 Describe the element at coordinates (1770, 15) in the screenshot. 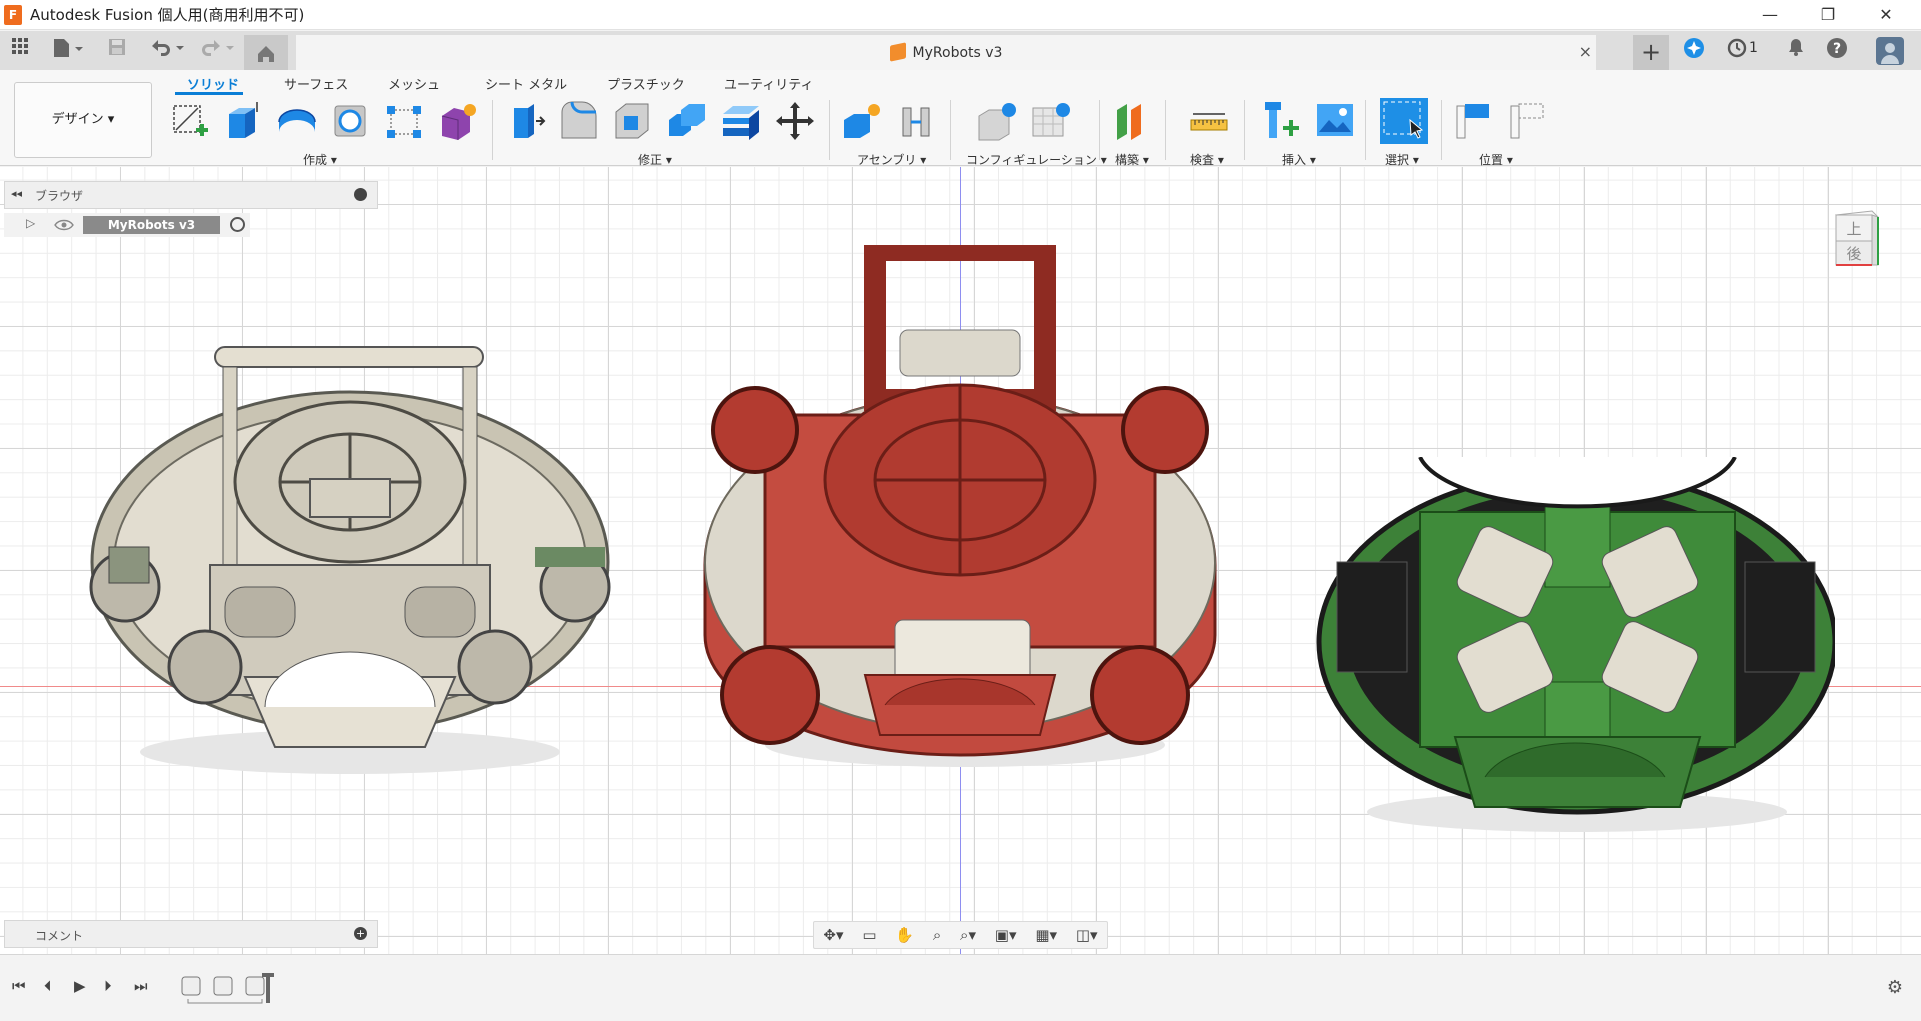

I see `minimize-button: —` at that location.